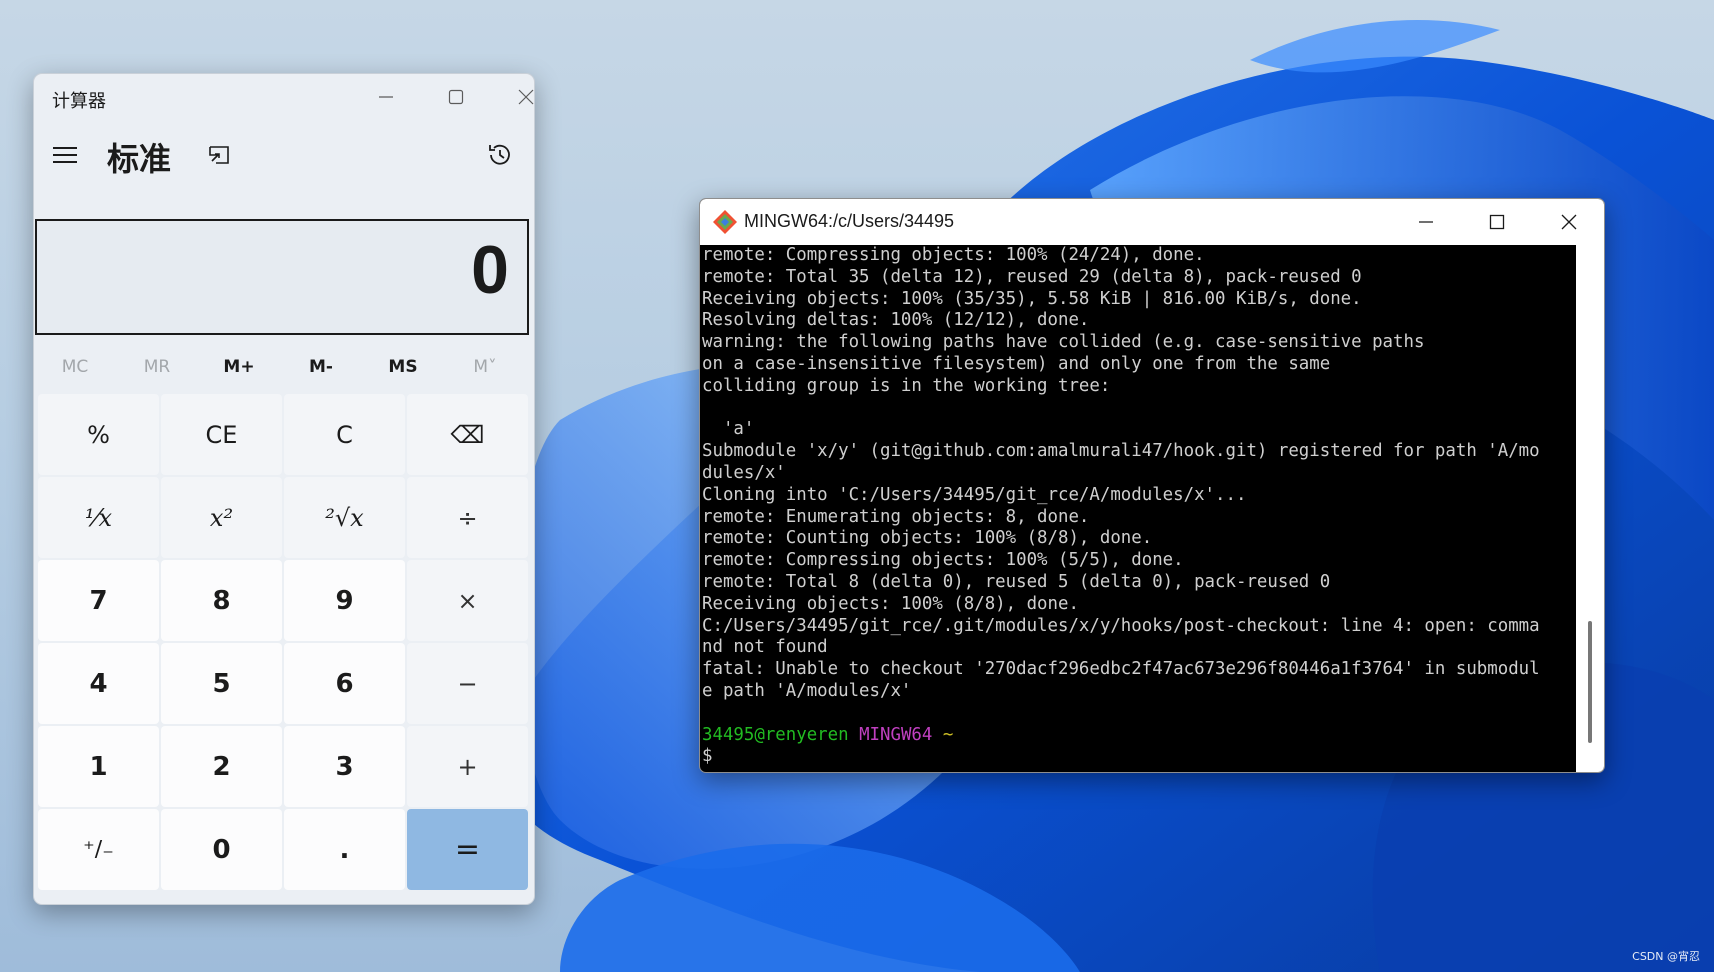  I want to click on digit-7-key: 7, so click(98, 600).